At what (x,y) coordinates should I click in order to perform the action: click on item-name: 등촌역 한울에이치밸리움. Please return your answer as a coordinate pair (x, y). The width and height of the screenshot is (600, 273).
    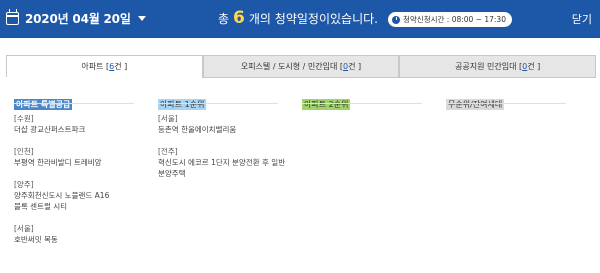
    Looking at the image, I should click on (197, 129).